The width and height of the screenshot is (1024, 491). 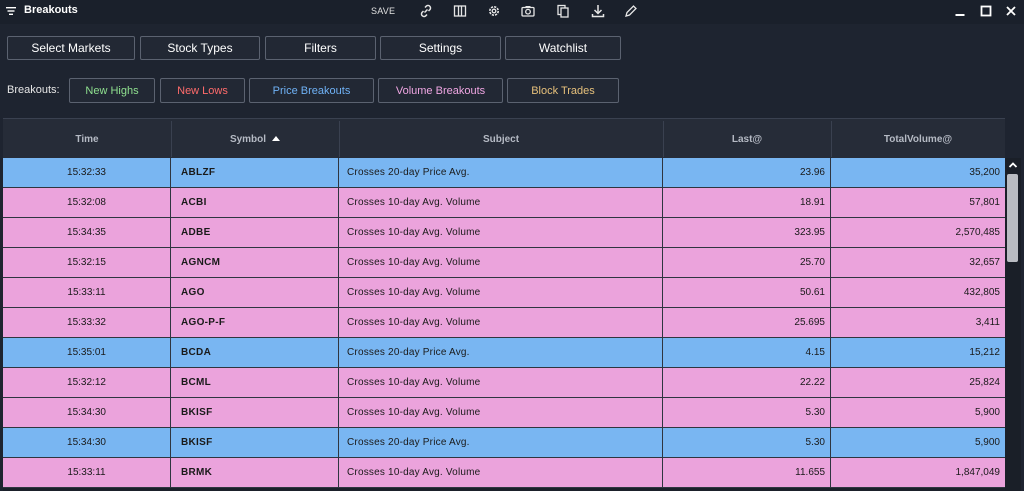 I want to click on symbol-cell: BRMK, so click(x=255, y=473).